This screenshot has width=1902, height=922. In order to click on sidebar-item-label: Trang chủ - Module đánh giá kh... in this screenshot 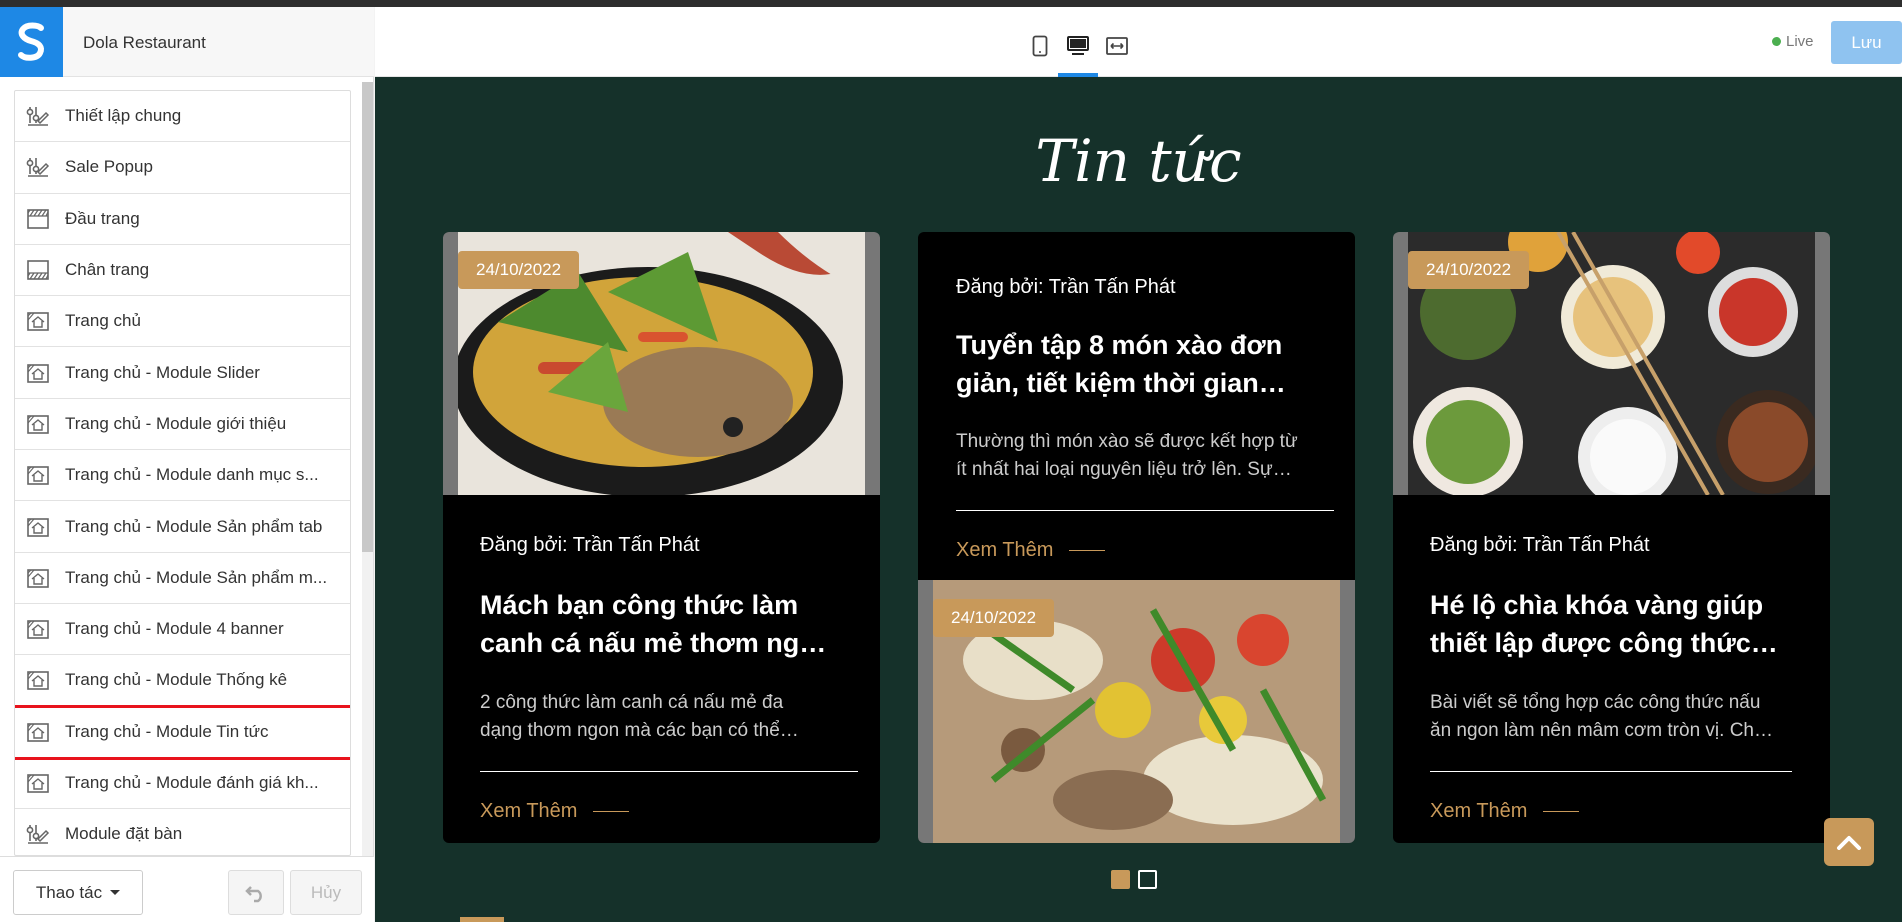, I will do `click(192, 782)`.